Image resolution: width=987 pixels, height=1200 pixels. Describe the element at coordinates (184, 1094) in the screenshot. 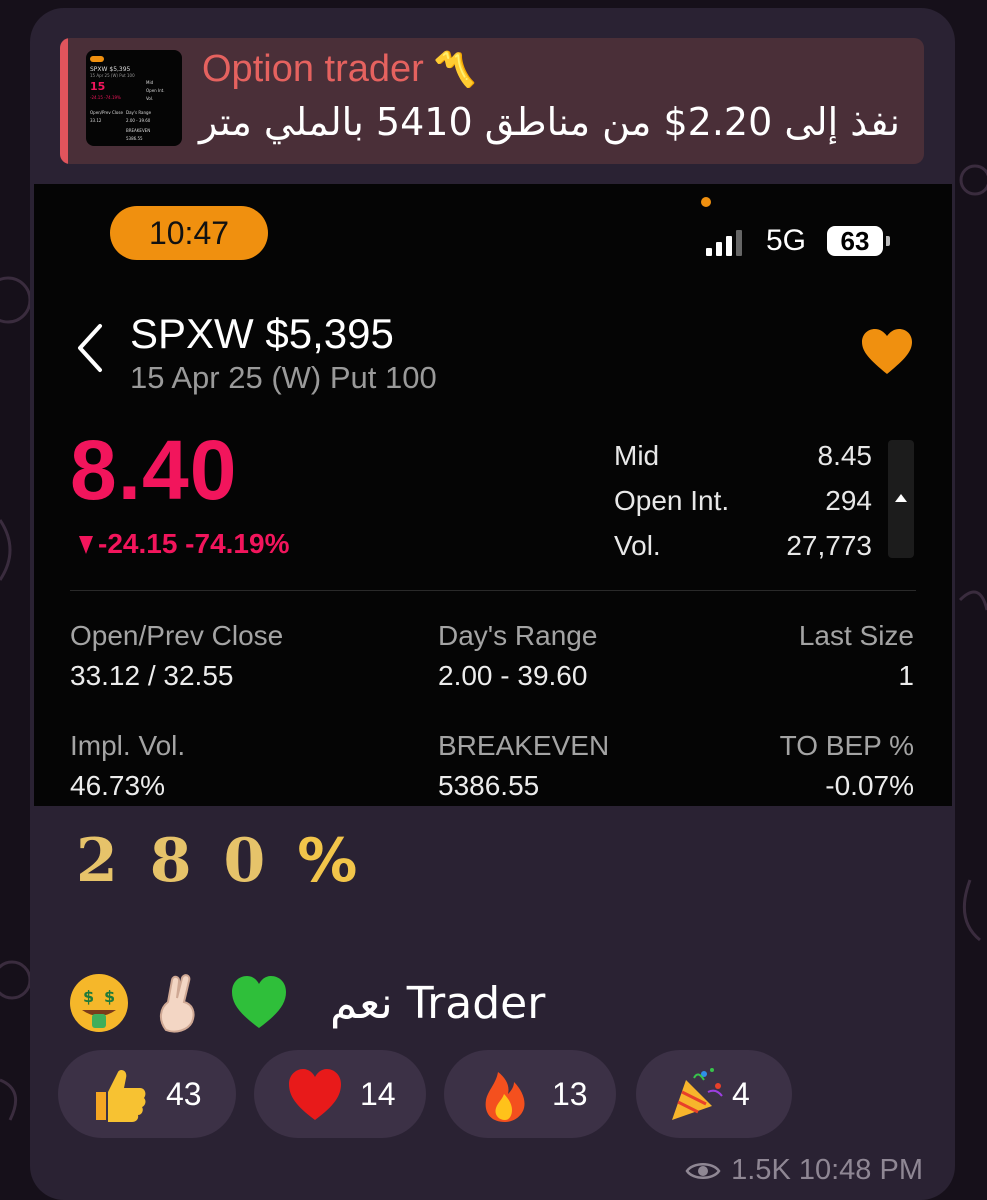

I see `reaction-count: 43` at that location.